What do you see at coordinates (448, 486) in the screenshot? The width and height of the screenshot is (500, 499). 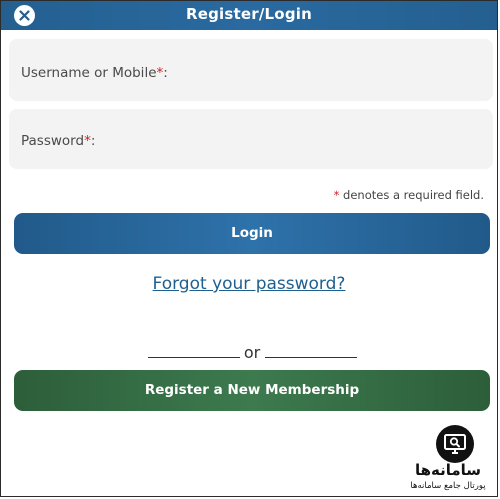 I see `watermark-subtitle: پورتال جامع سامانه‌ها` at bounding box center [448, 486].